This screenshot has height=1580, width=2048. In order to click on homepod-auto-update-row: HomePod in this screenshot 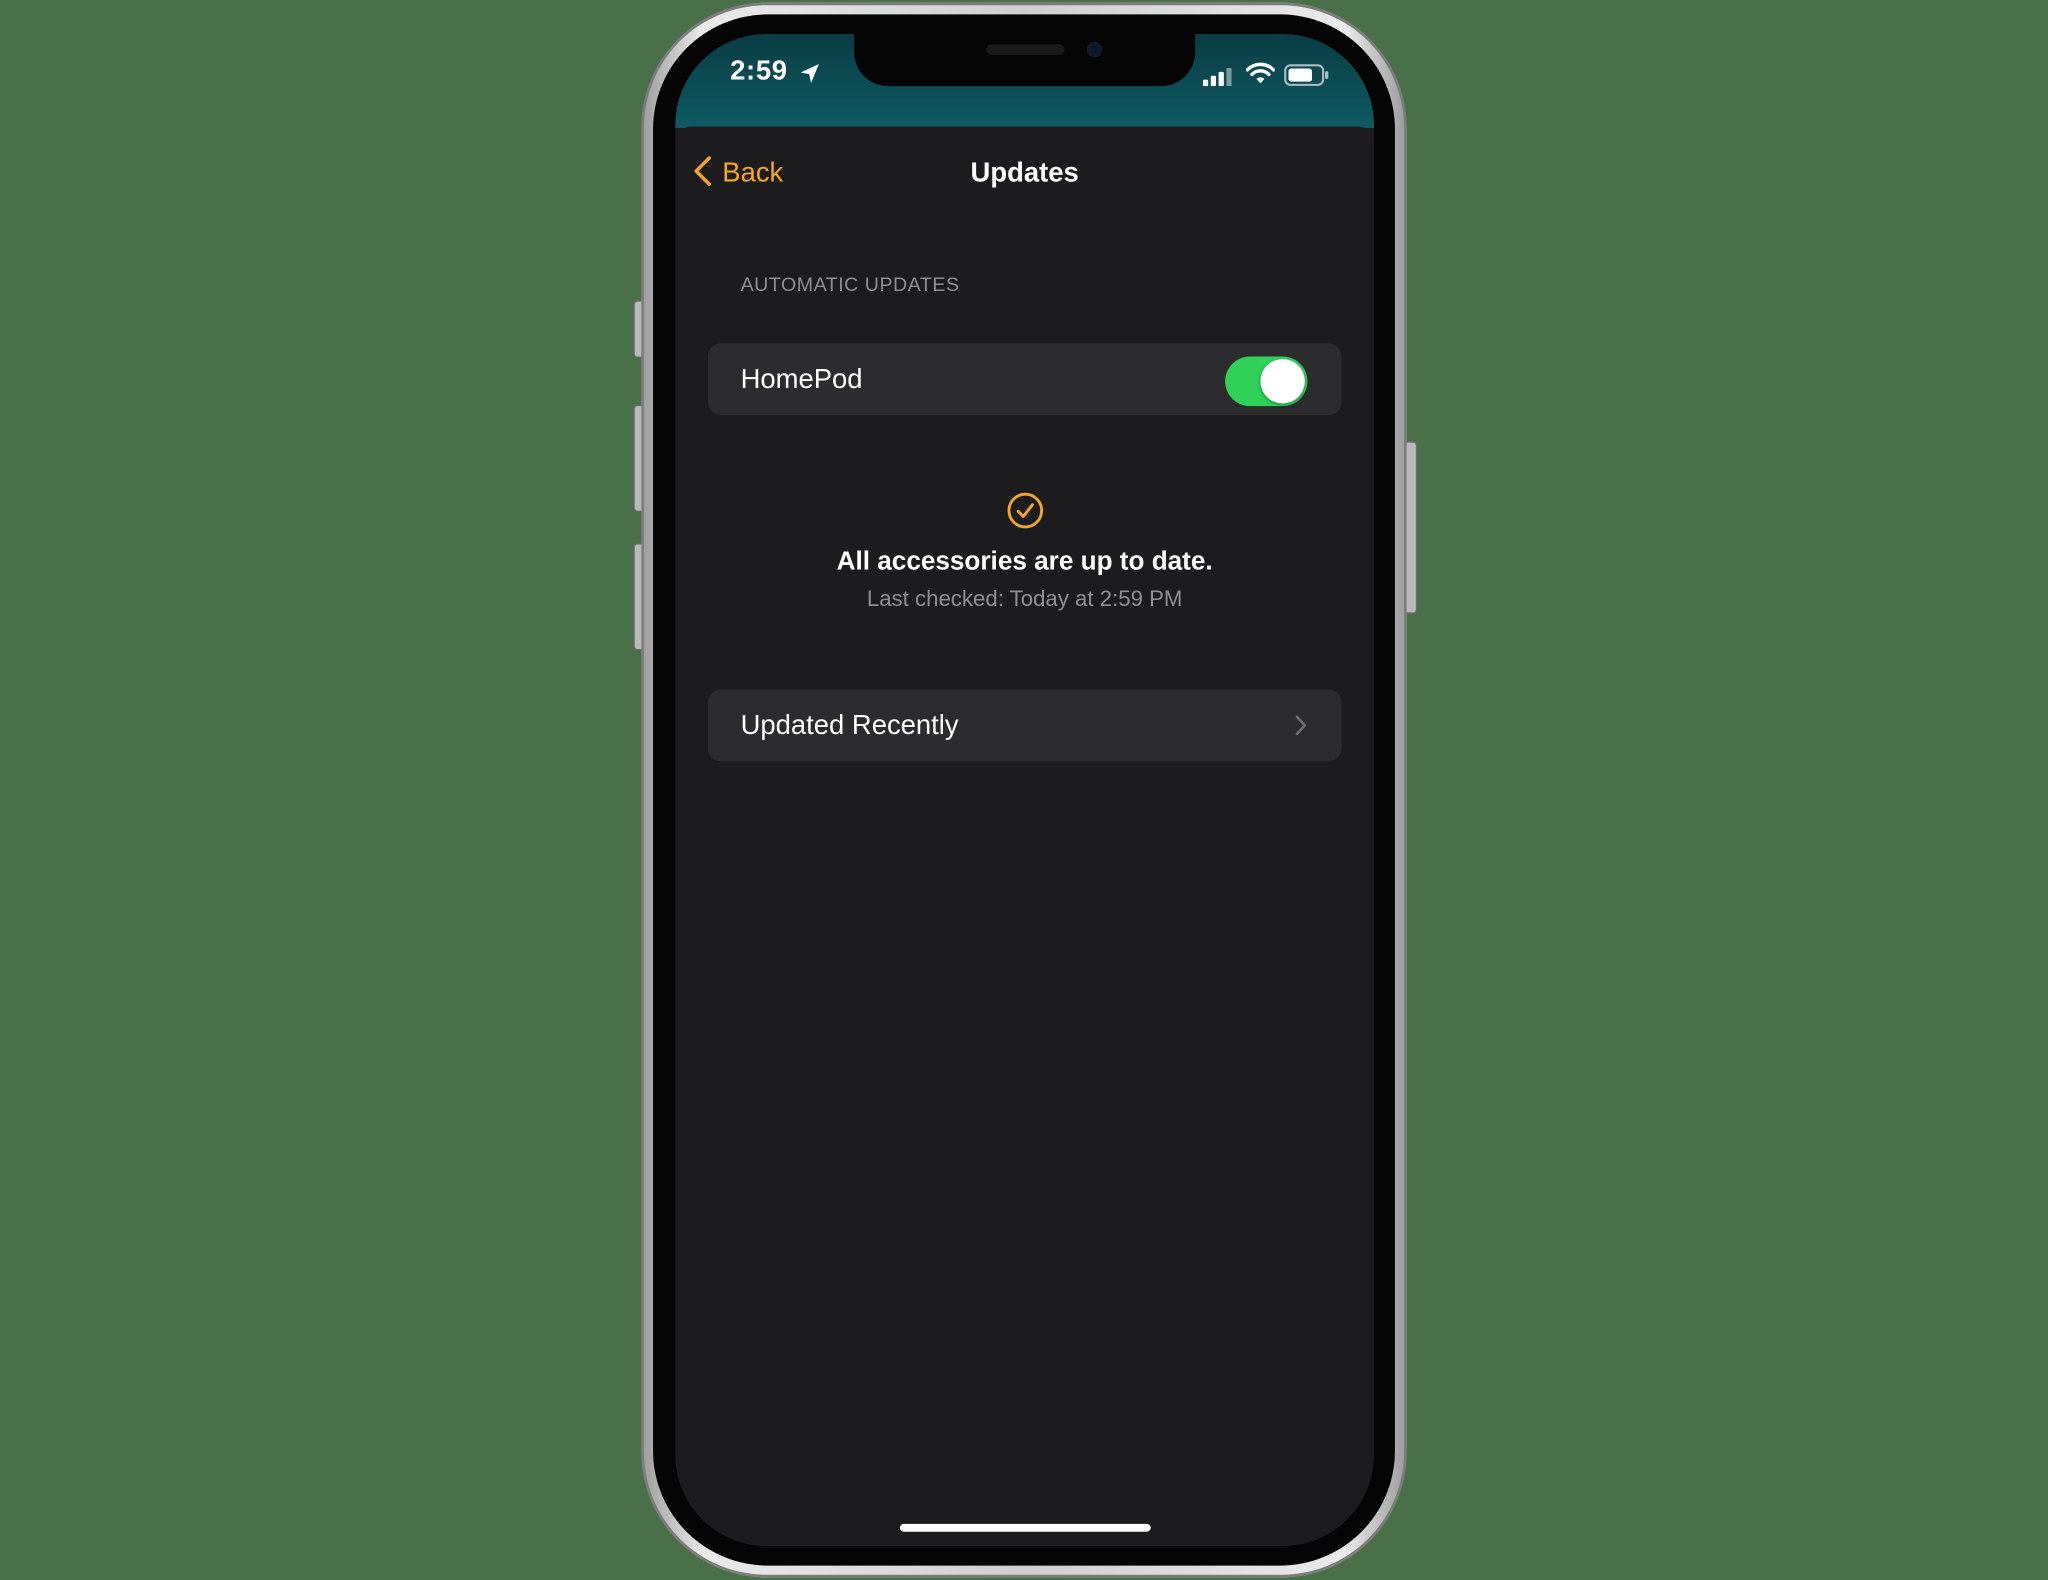, I will do `click(1024, 379)`.